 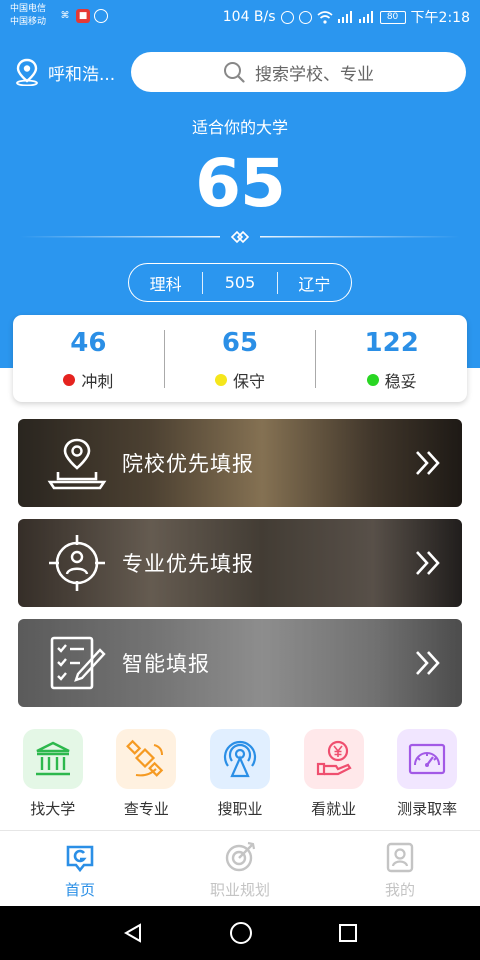 What do you see at coordinates (314, 74) in the screenshot?
I see `search-placeholder: 搜索学校、专业` at bounding box center [314, 74].